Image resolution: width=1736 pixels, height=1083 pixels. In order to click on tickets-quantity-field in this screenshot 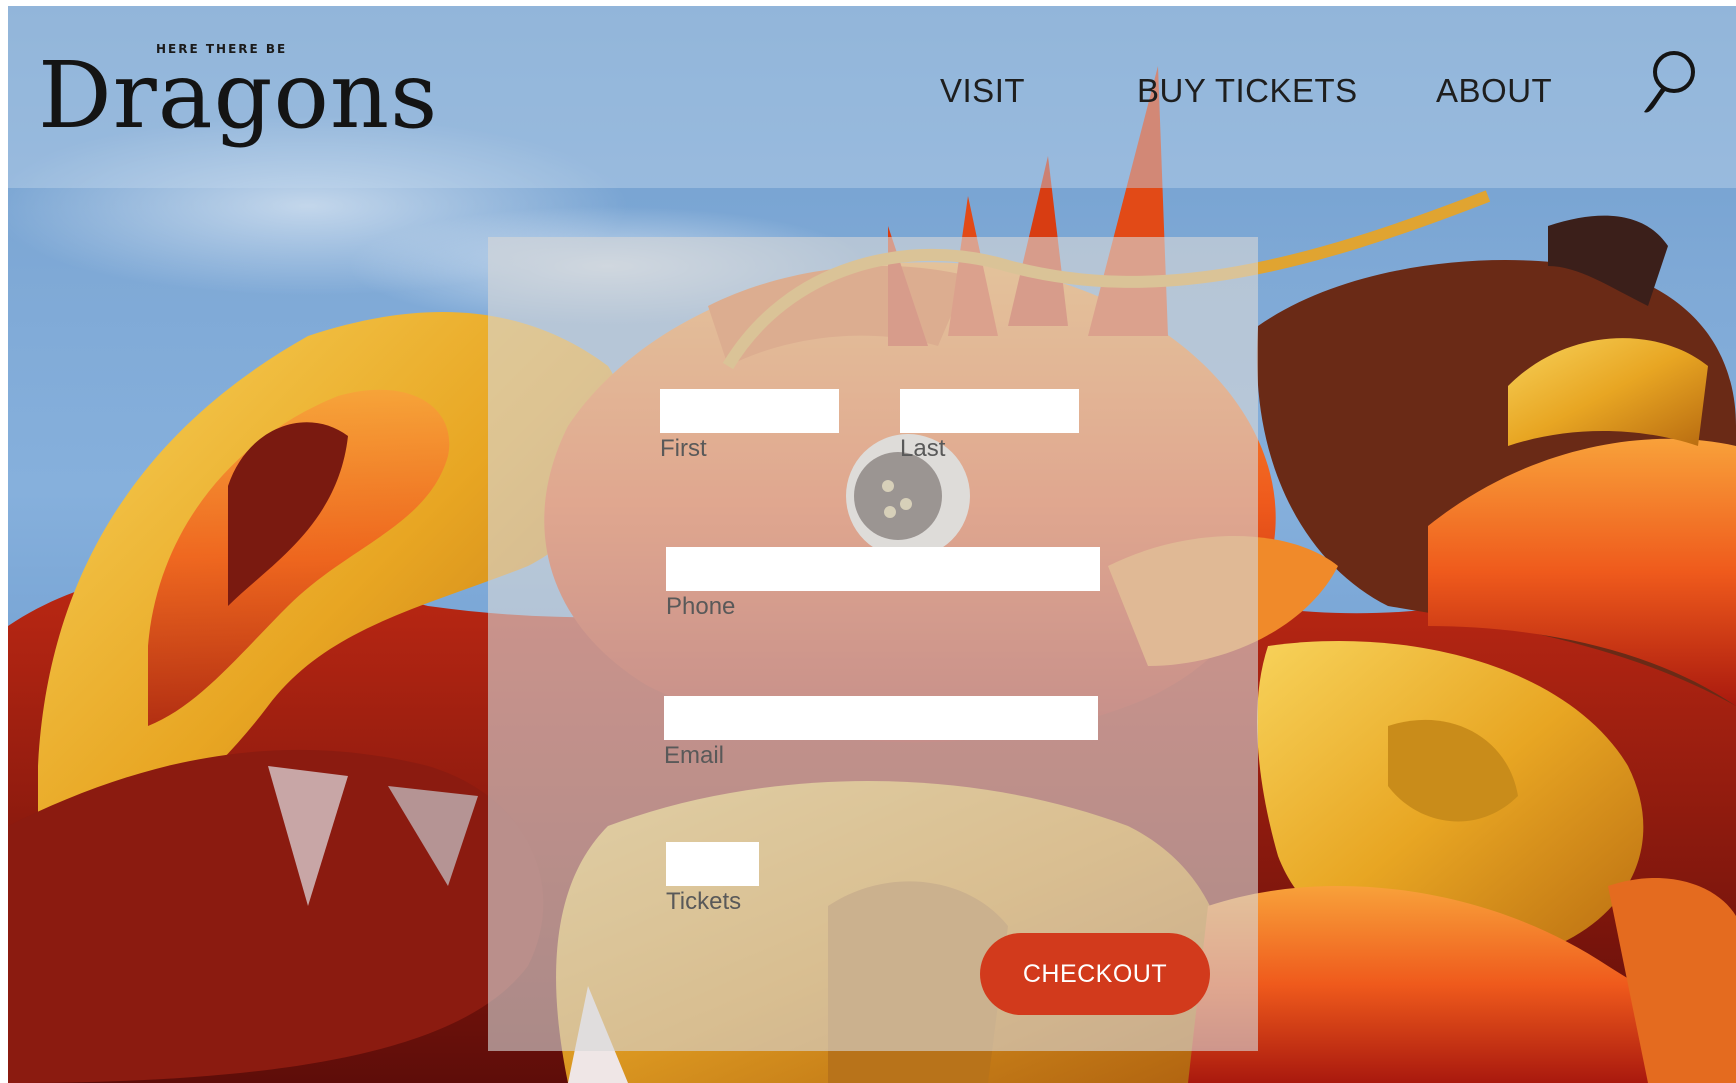, I will do `click(712, 864)`.